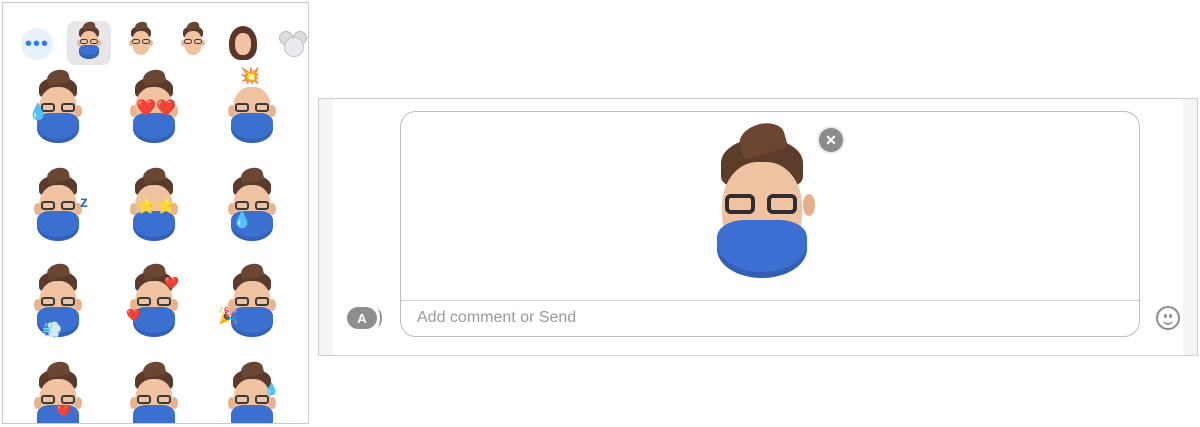  What do you see at coordinates (252, 209) in the screenshot?
I see `memoji-sweat-sticker: 💧` at bounding box center [252, 209].